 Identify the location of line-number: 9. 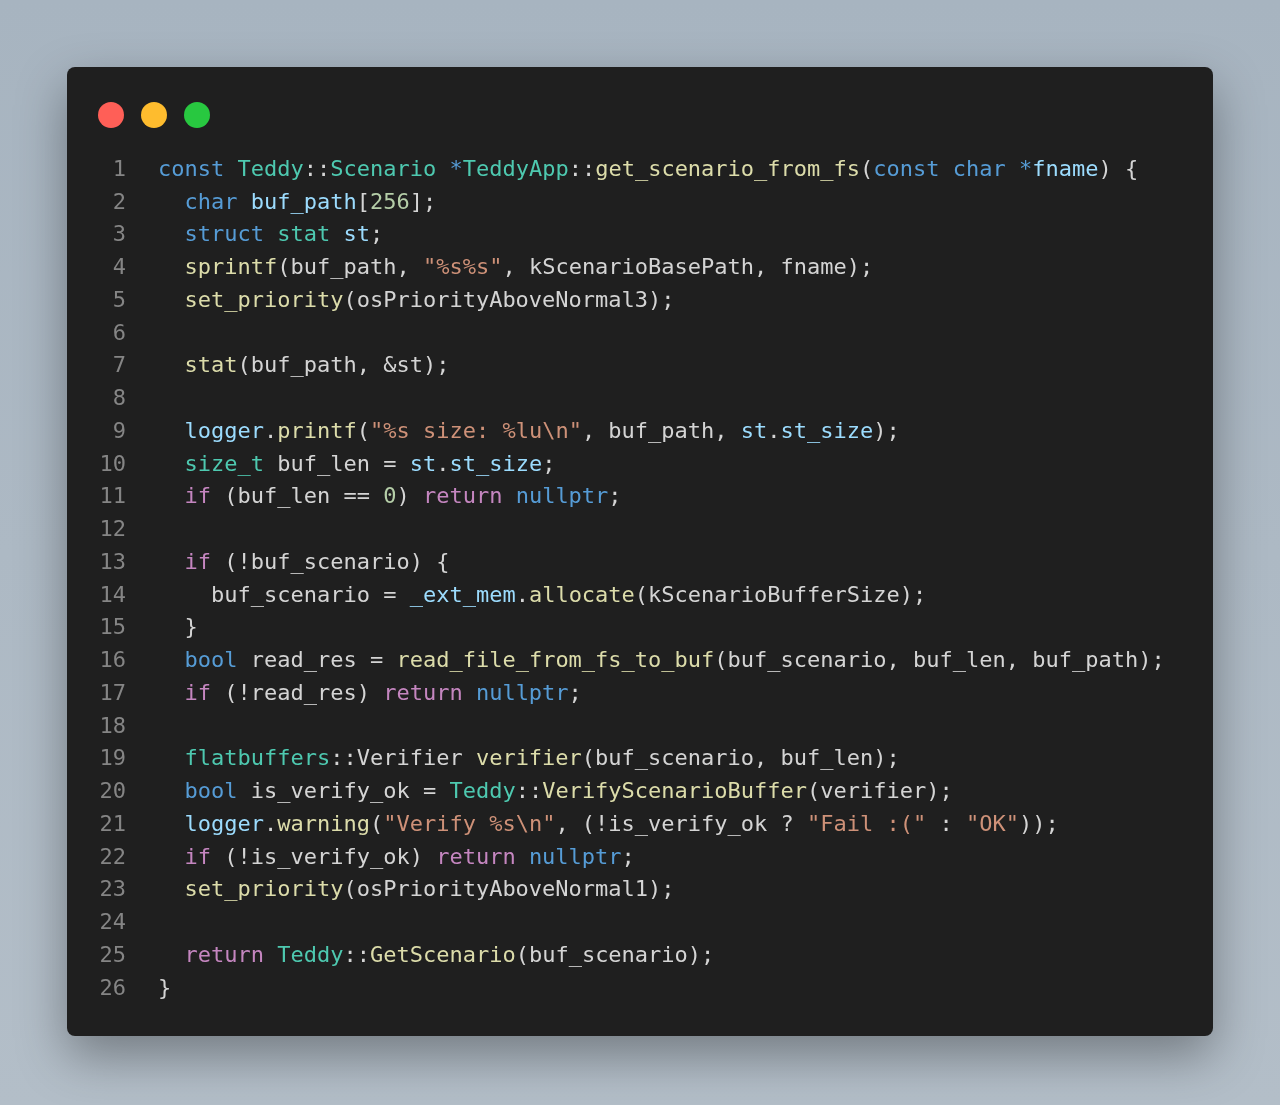
(118, 430).